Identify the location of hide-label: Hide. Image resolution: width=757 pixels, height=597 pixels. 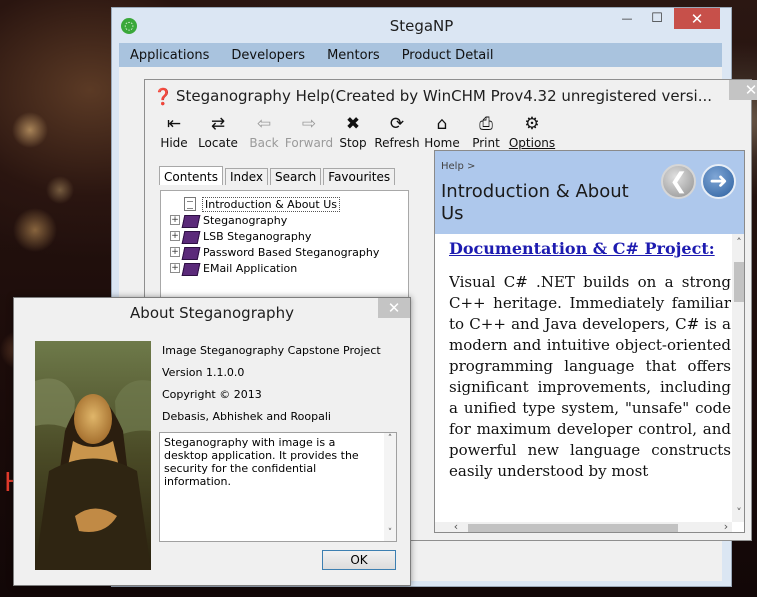
(174, 143).